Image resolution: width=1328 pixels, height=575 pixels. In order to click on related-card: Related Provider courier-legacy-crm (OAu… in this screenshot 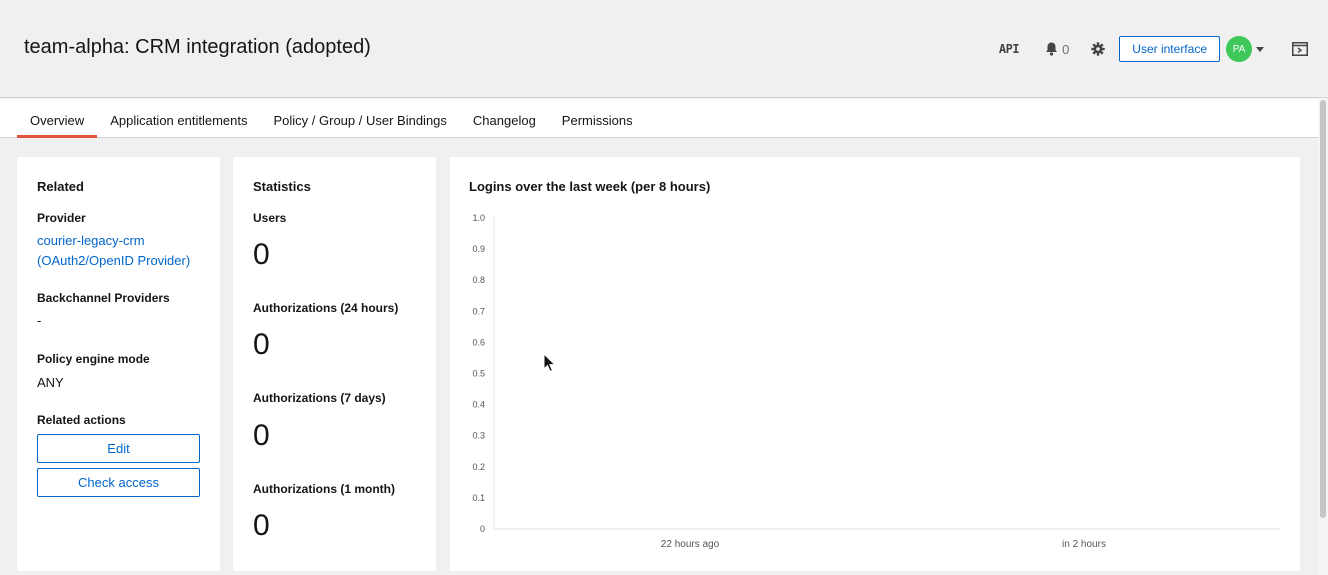, I will do `click(118, 364)`.